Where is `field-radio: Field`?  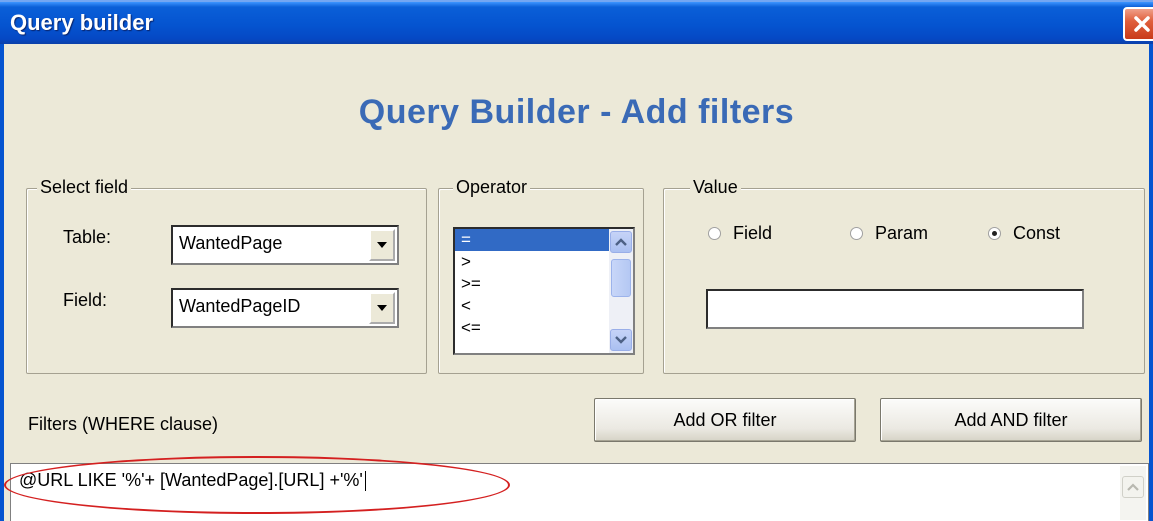 field-radio: Field is located at coordinates (740, 233).